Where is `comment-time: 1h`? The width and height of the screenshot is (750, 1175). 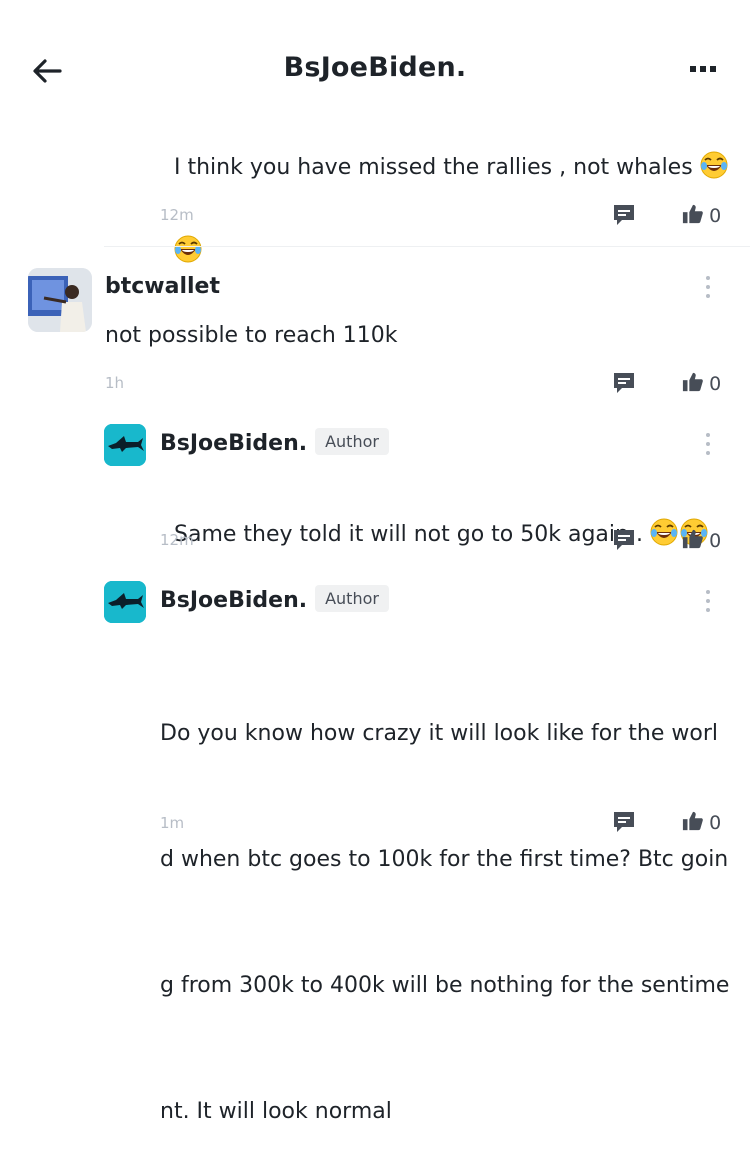 comment-time: 1h is located at coordinates (115, 383).